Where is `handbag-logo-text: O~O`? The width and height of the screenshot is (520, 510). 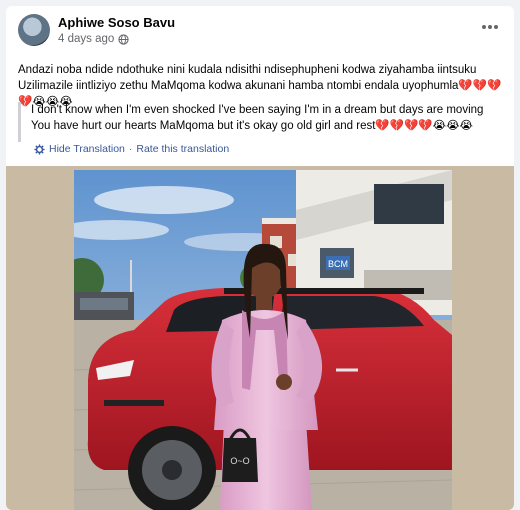 handbag-logo-text: O~O is located at coordinates (239, 461).